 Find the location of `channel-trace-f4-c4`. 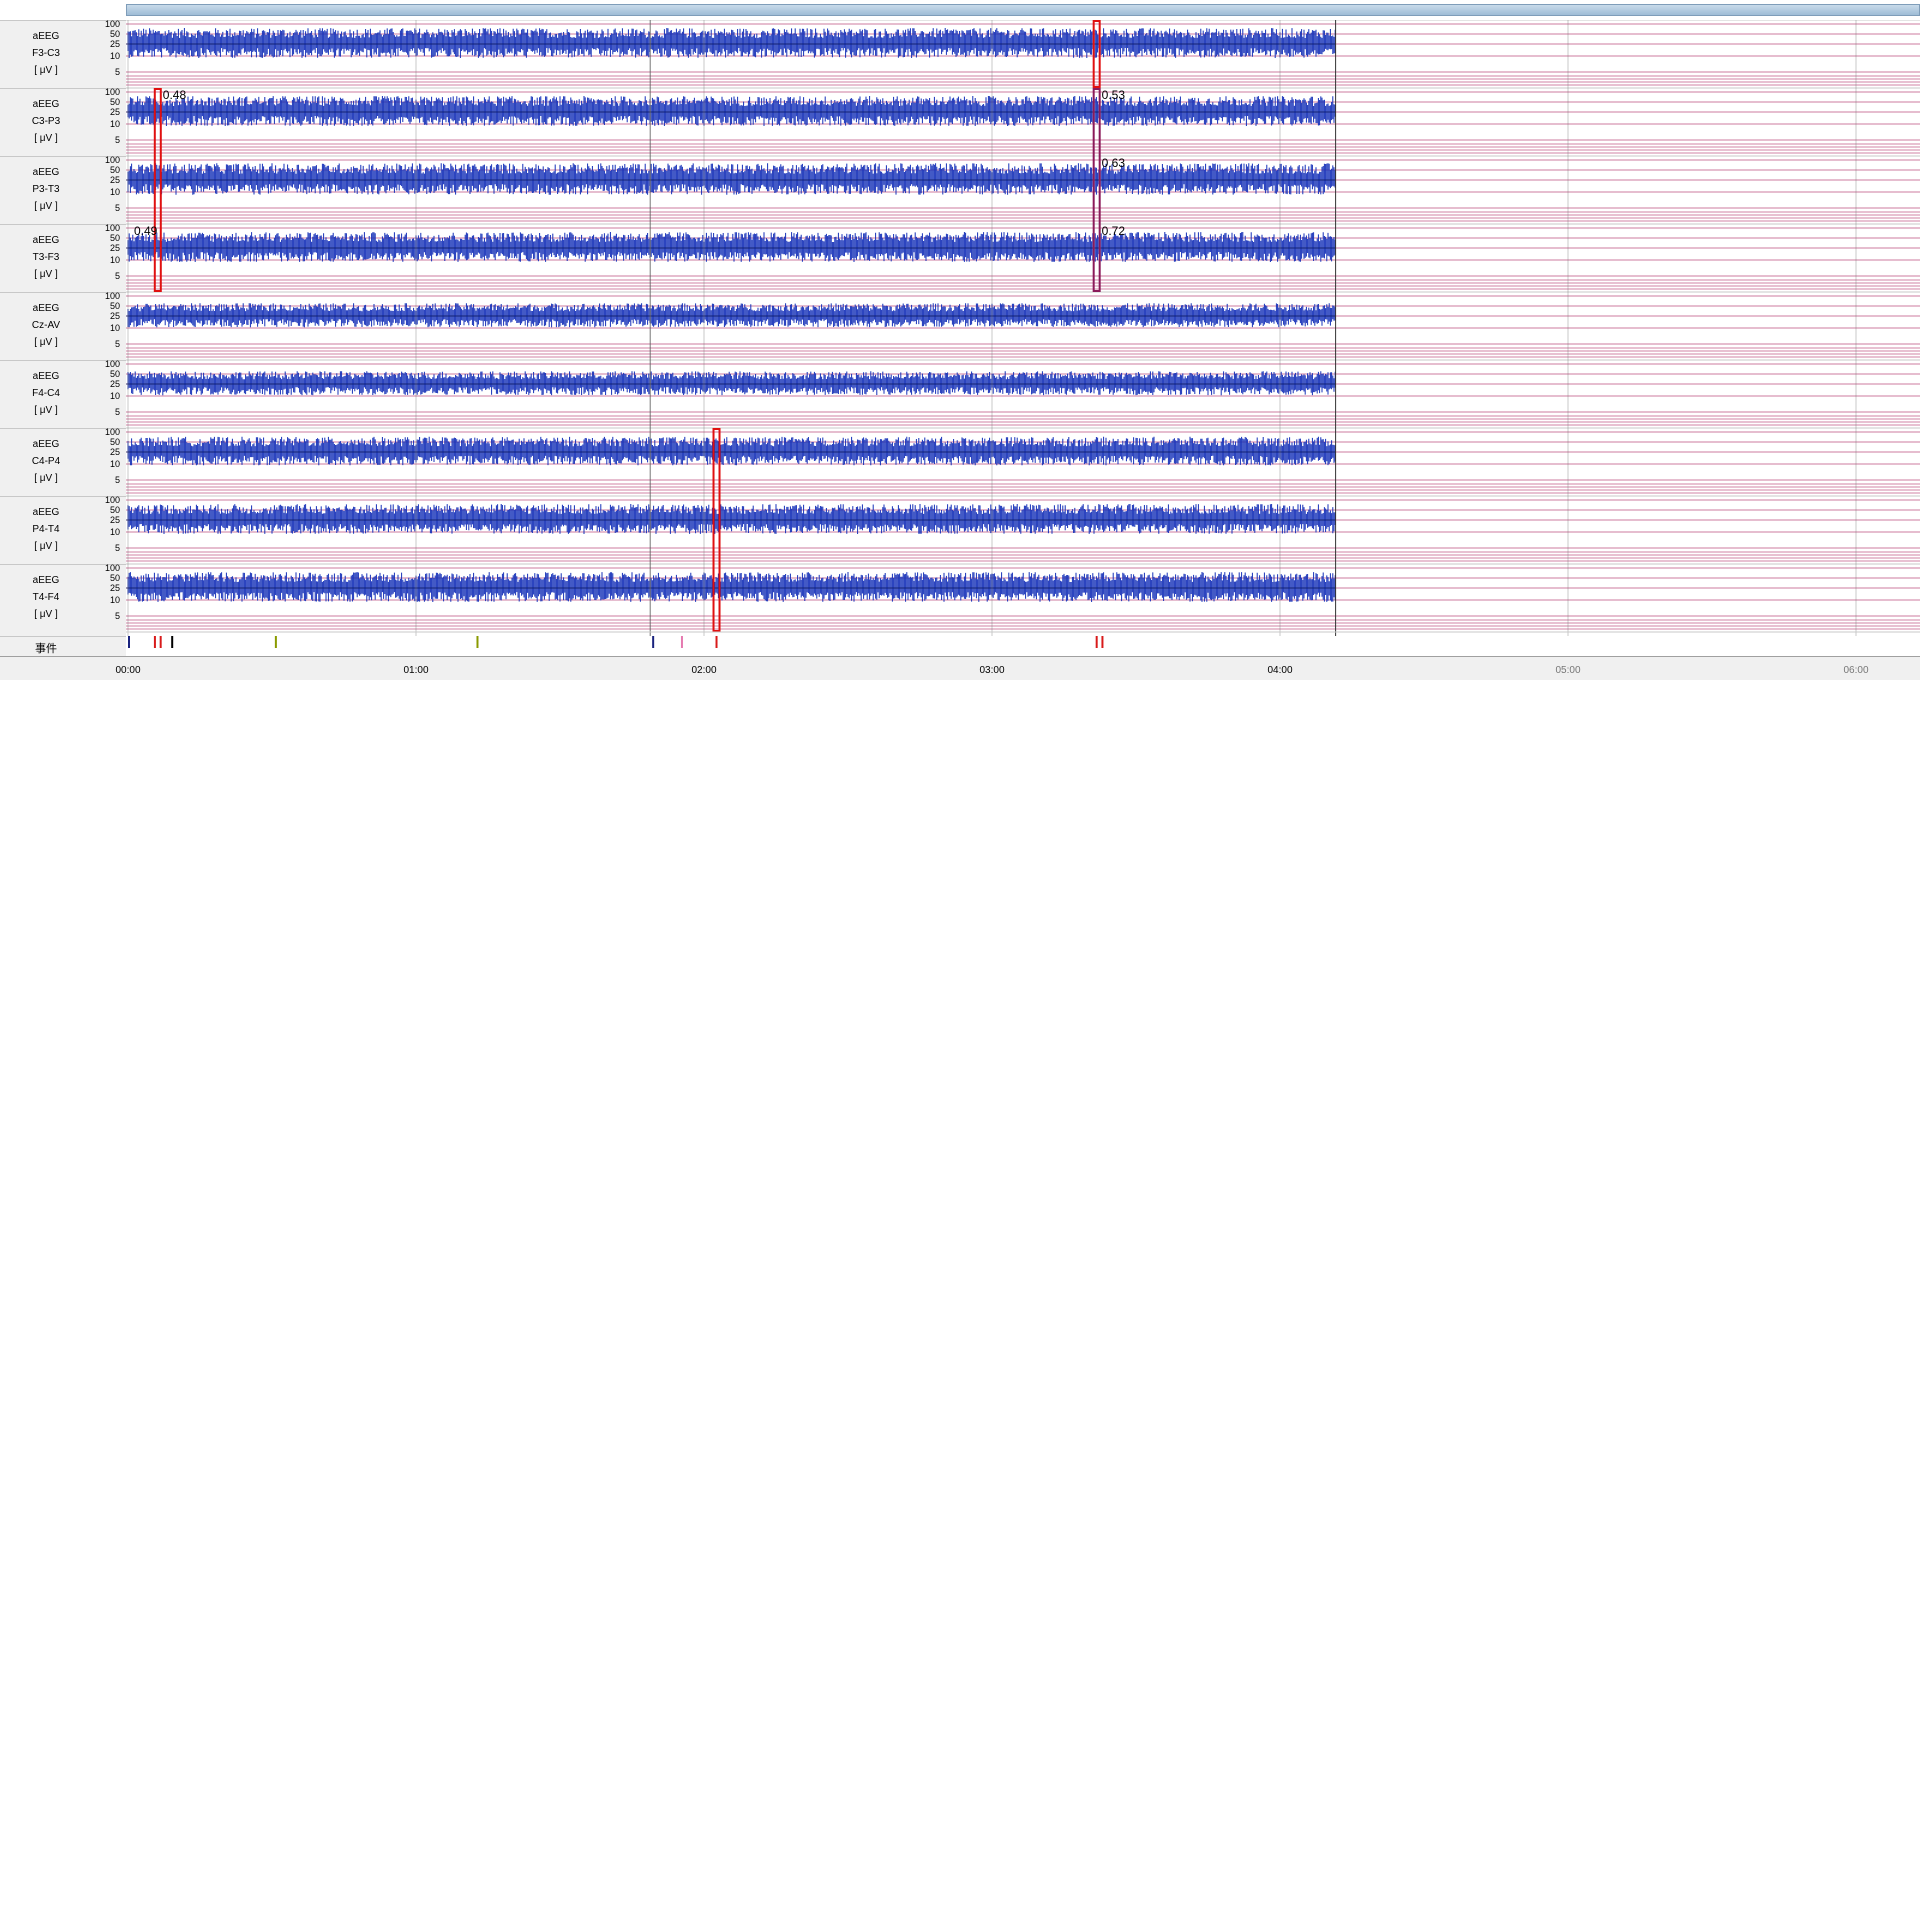

channel-trace-f4-c4 is located at coordinates (1023, 392).